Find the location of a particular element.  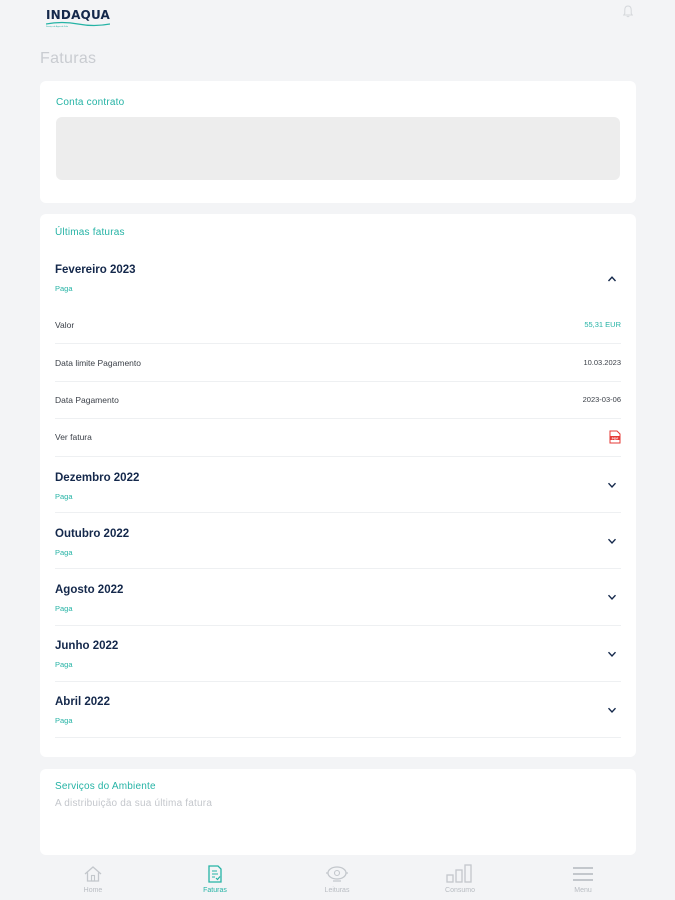

nav-consumption: Consumo is located at coordinates (460, 879).